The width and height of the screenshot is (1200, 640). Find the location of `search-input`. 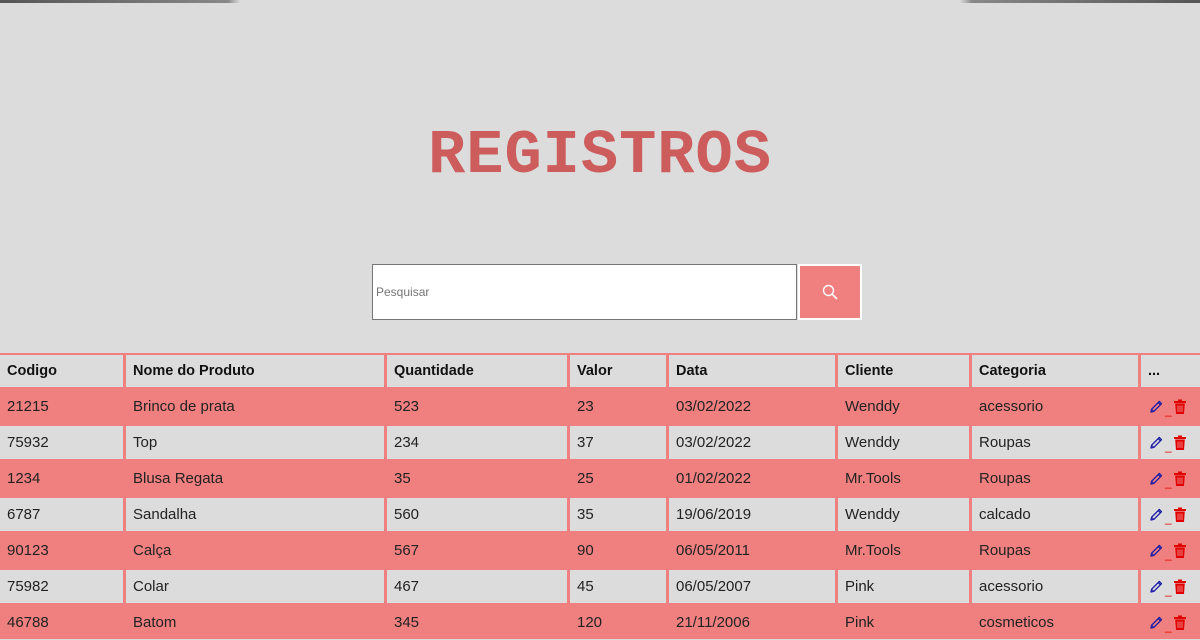

search-input is located at coordinates (584, 292).